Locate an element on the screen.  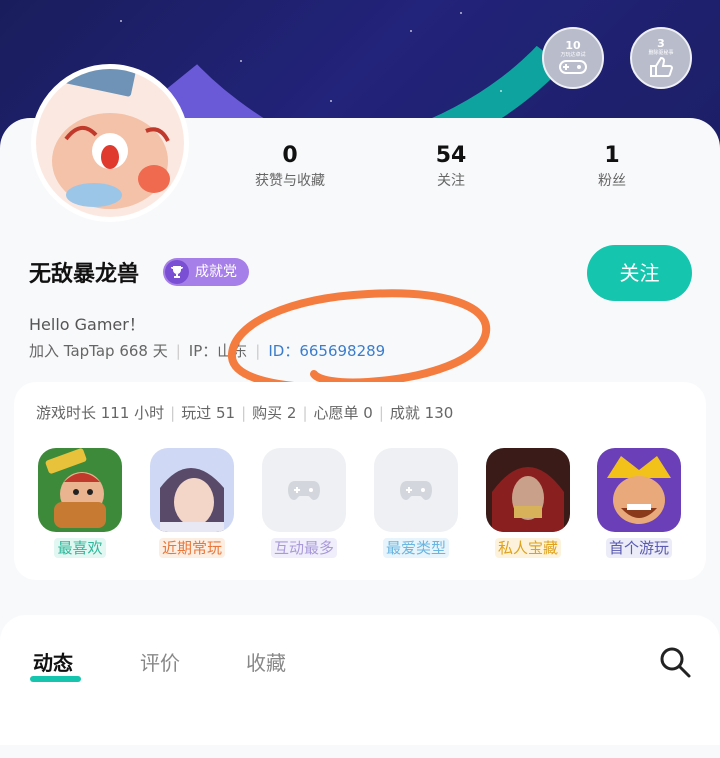
thumbs-up-icon is located at coordinates (662, 66).